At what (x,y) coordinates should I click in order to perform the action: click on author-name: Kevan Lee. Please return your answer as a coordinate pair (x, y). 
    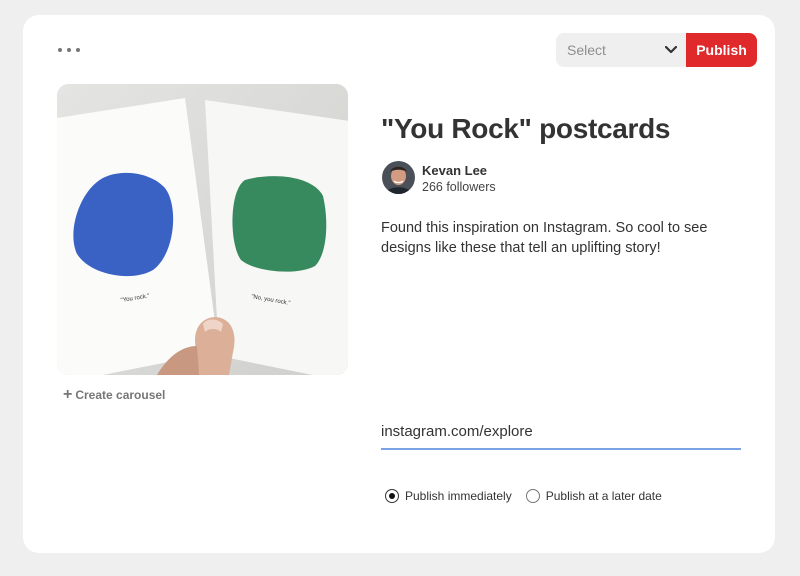
    Looking at the image, I should click on (454, 170).